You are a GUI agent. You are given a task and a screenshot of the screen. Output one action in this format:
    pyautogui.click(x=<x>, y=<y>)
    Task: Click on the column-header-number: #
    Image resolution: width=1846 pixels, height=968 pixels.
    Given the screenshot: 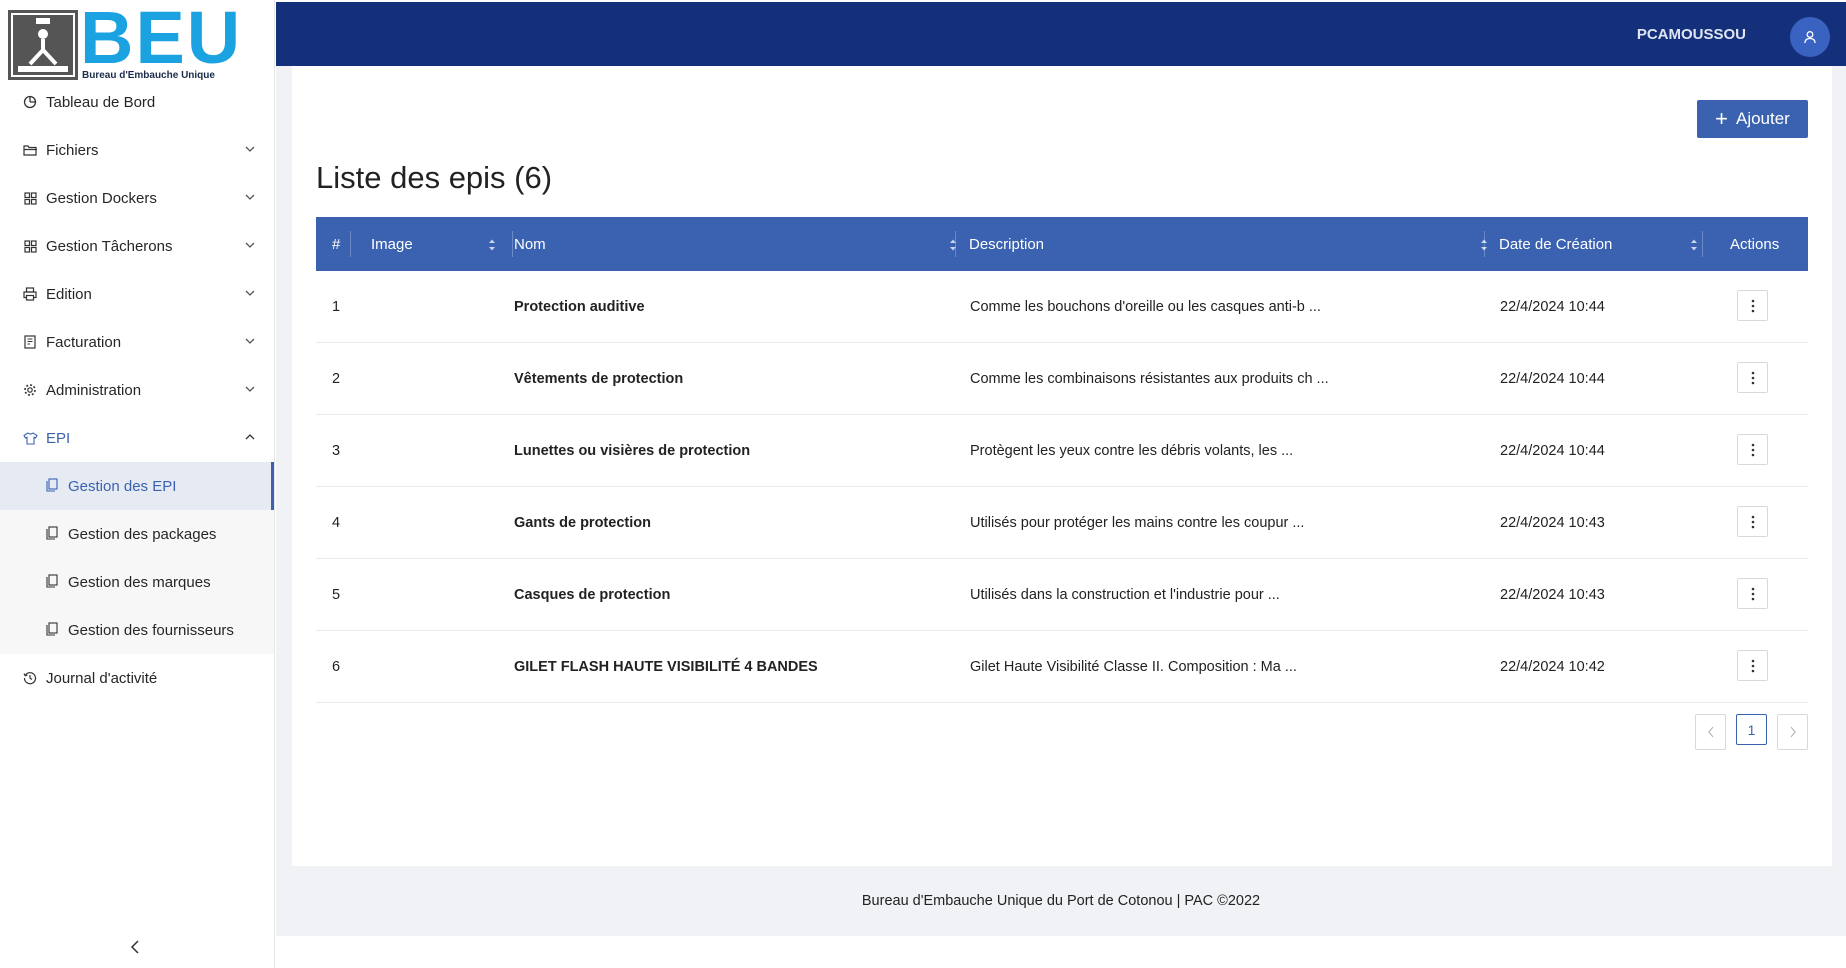 What is the action you would take?
    pyautogui.click(x=342, y=244)
    